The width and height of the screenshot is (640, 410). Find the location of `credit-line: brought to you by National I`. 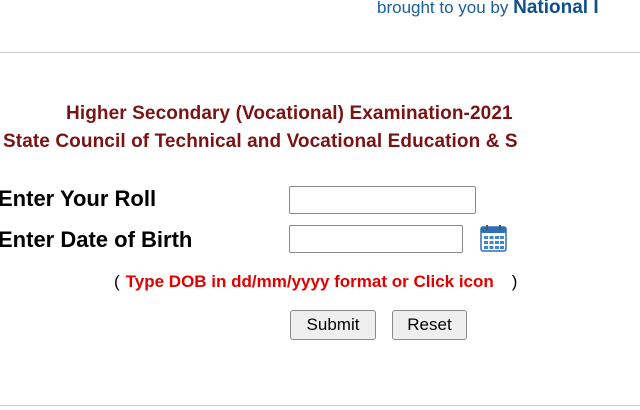

credit-line: brought to you by National I is located at coordinates (488, 9).